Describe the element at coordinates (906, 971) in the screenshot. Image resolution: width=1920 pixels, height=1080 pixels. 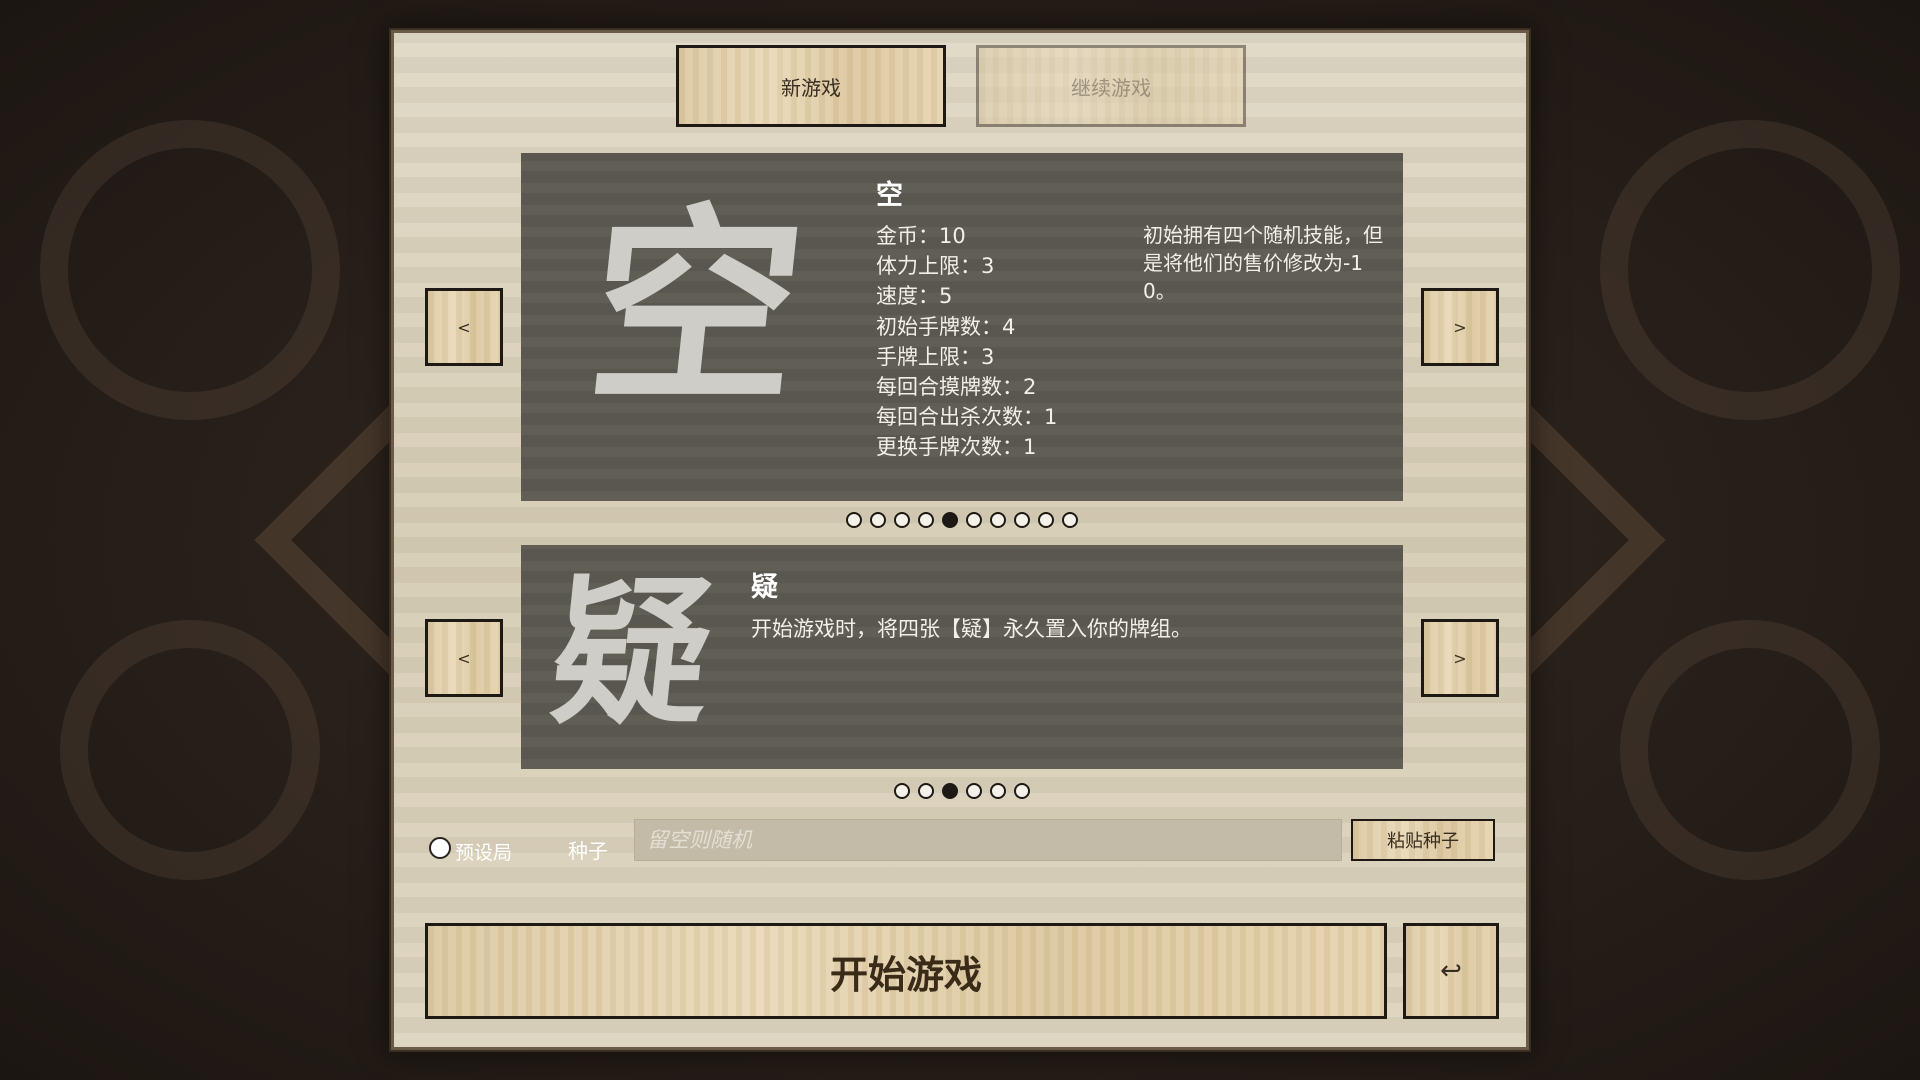
I see `start-game-button: 开始游戏` at that location.